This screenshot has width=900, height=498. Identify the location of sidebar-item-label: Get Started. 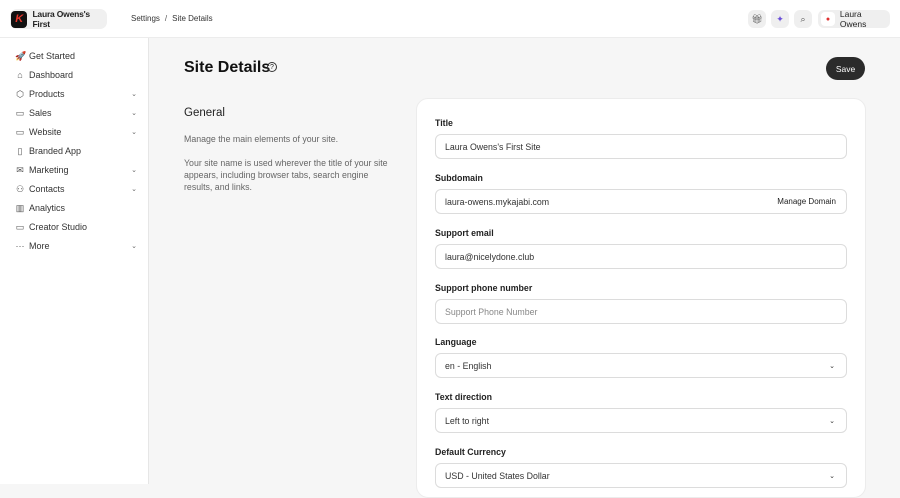
(52, 56).